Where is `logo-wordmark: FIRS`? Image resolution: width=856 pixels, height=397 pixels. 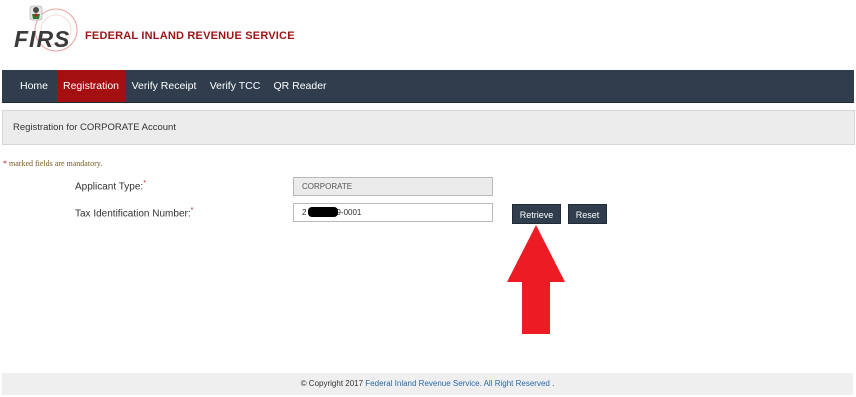
logo-wordmark: FIRS is located at coordinates (42, 39).